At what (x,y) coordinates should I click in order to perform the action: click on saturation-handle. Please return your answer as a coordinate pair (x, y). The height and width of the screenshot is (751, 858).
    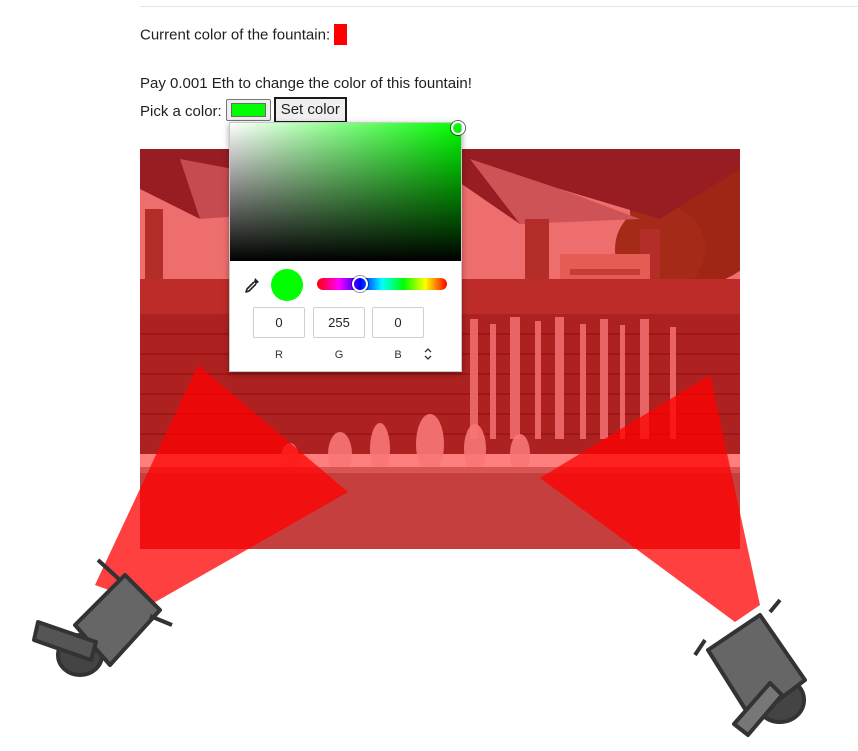
    Looking at the image, I should click on (458, 128).